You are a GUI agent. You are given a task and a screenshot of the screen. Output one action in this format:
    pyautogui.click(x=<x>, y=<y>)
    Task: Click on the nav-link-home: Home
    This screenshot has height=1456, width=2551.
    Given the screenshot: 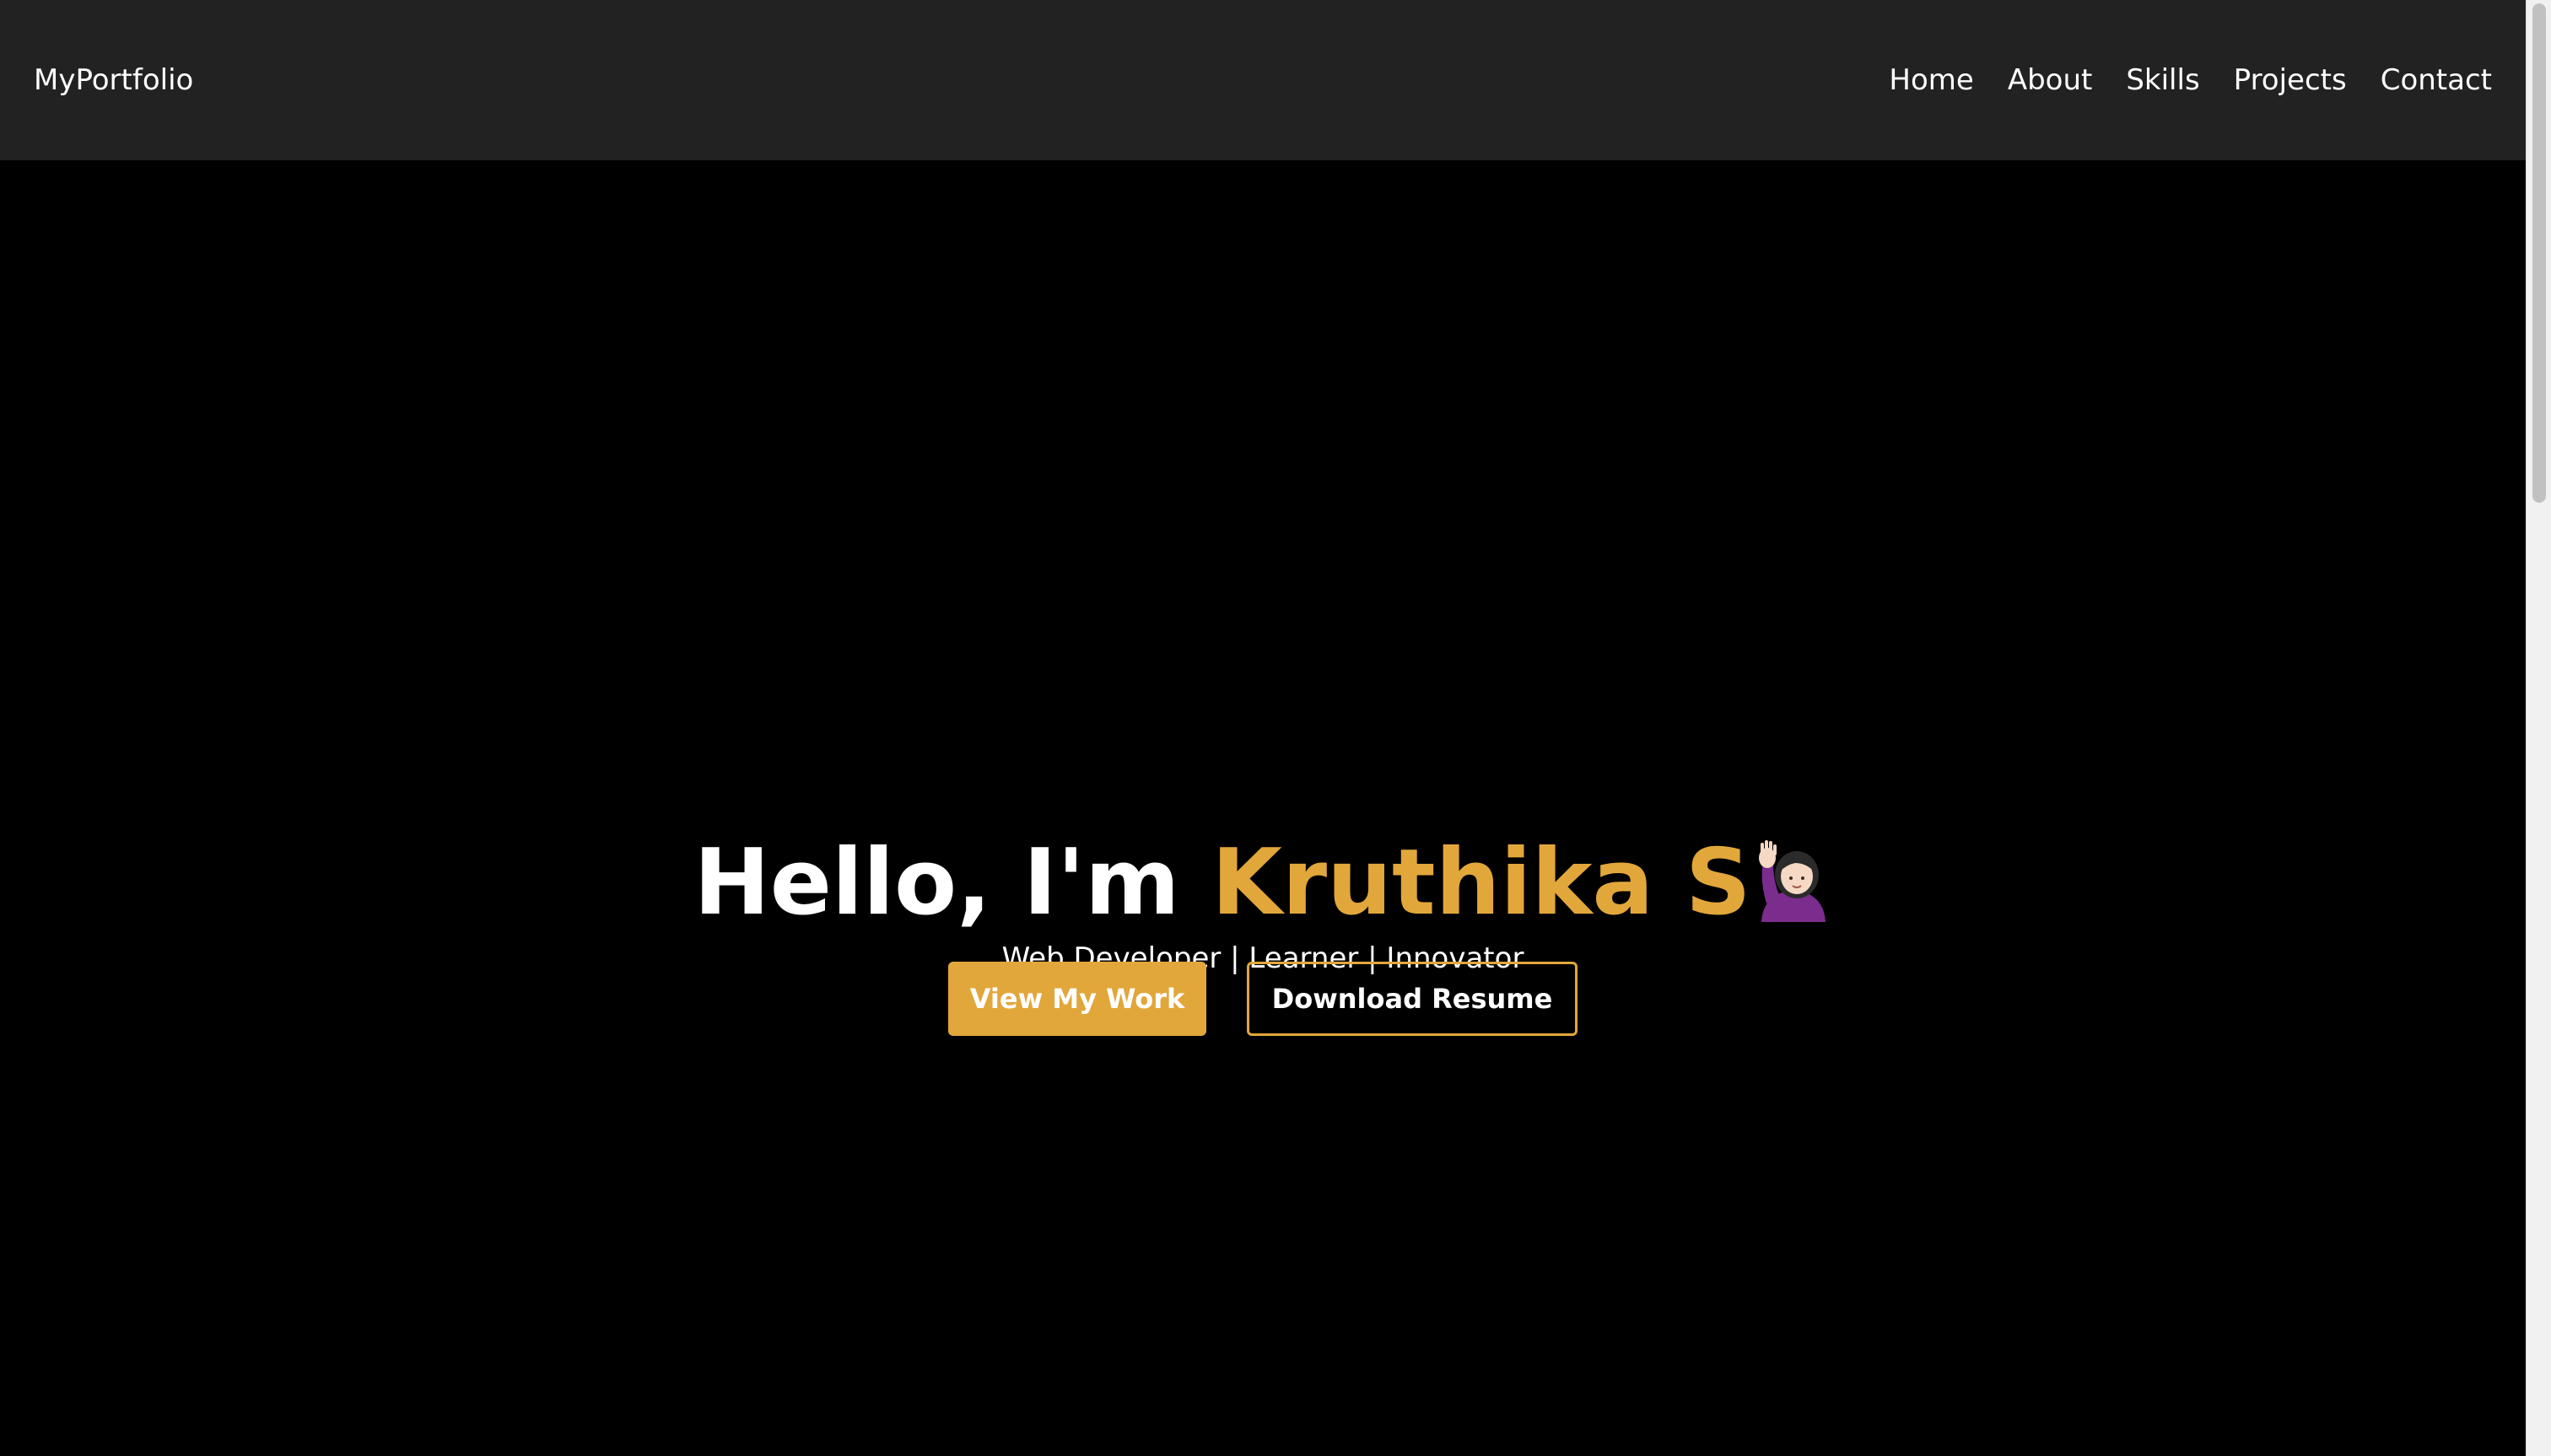 What is the action you would take?
    pyautogui.click(x=1931, y=80)
    